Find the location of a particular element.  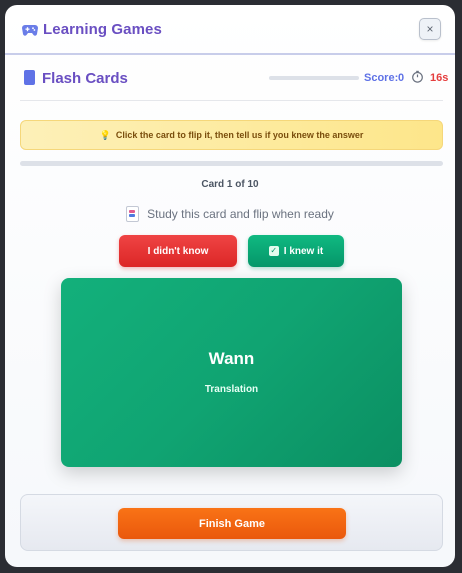

card-subtitle: Translation is located at coordinates (231, 389).